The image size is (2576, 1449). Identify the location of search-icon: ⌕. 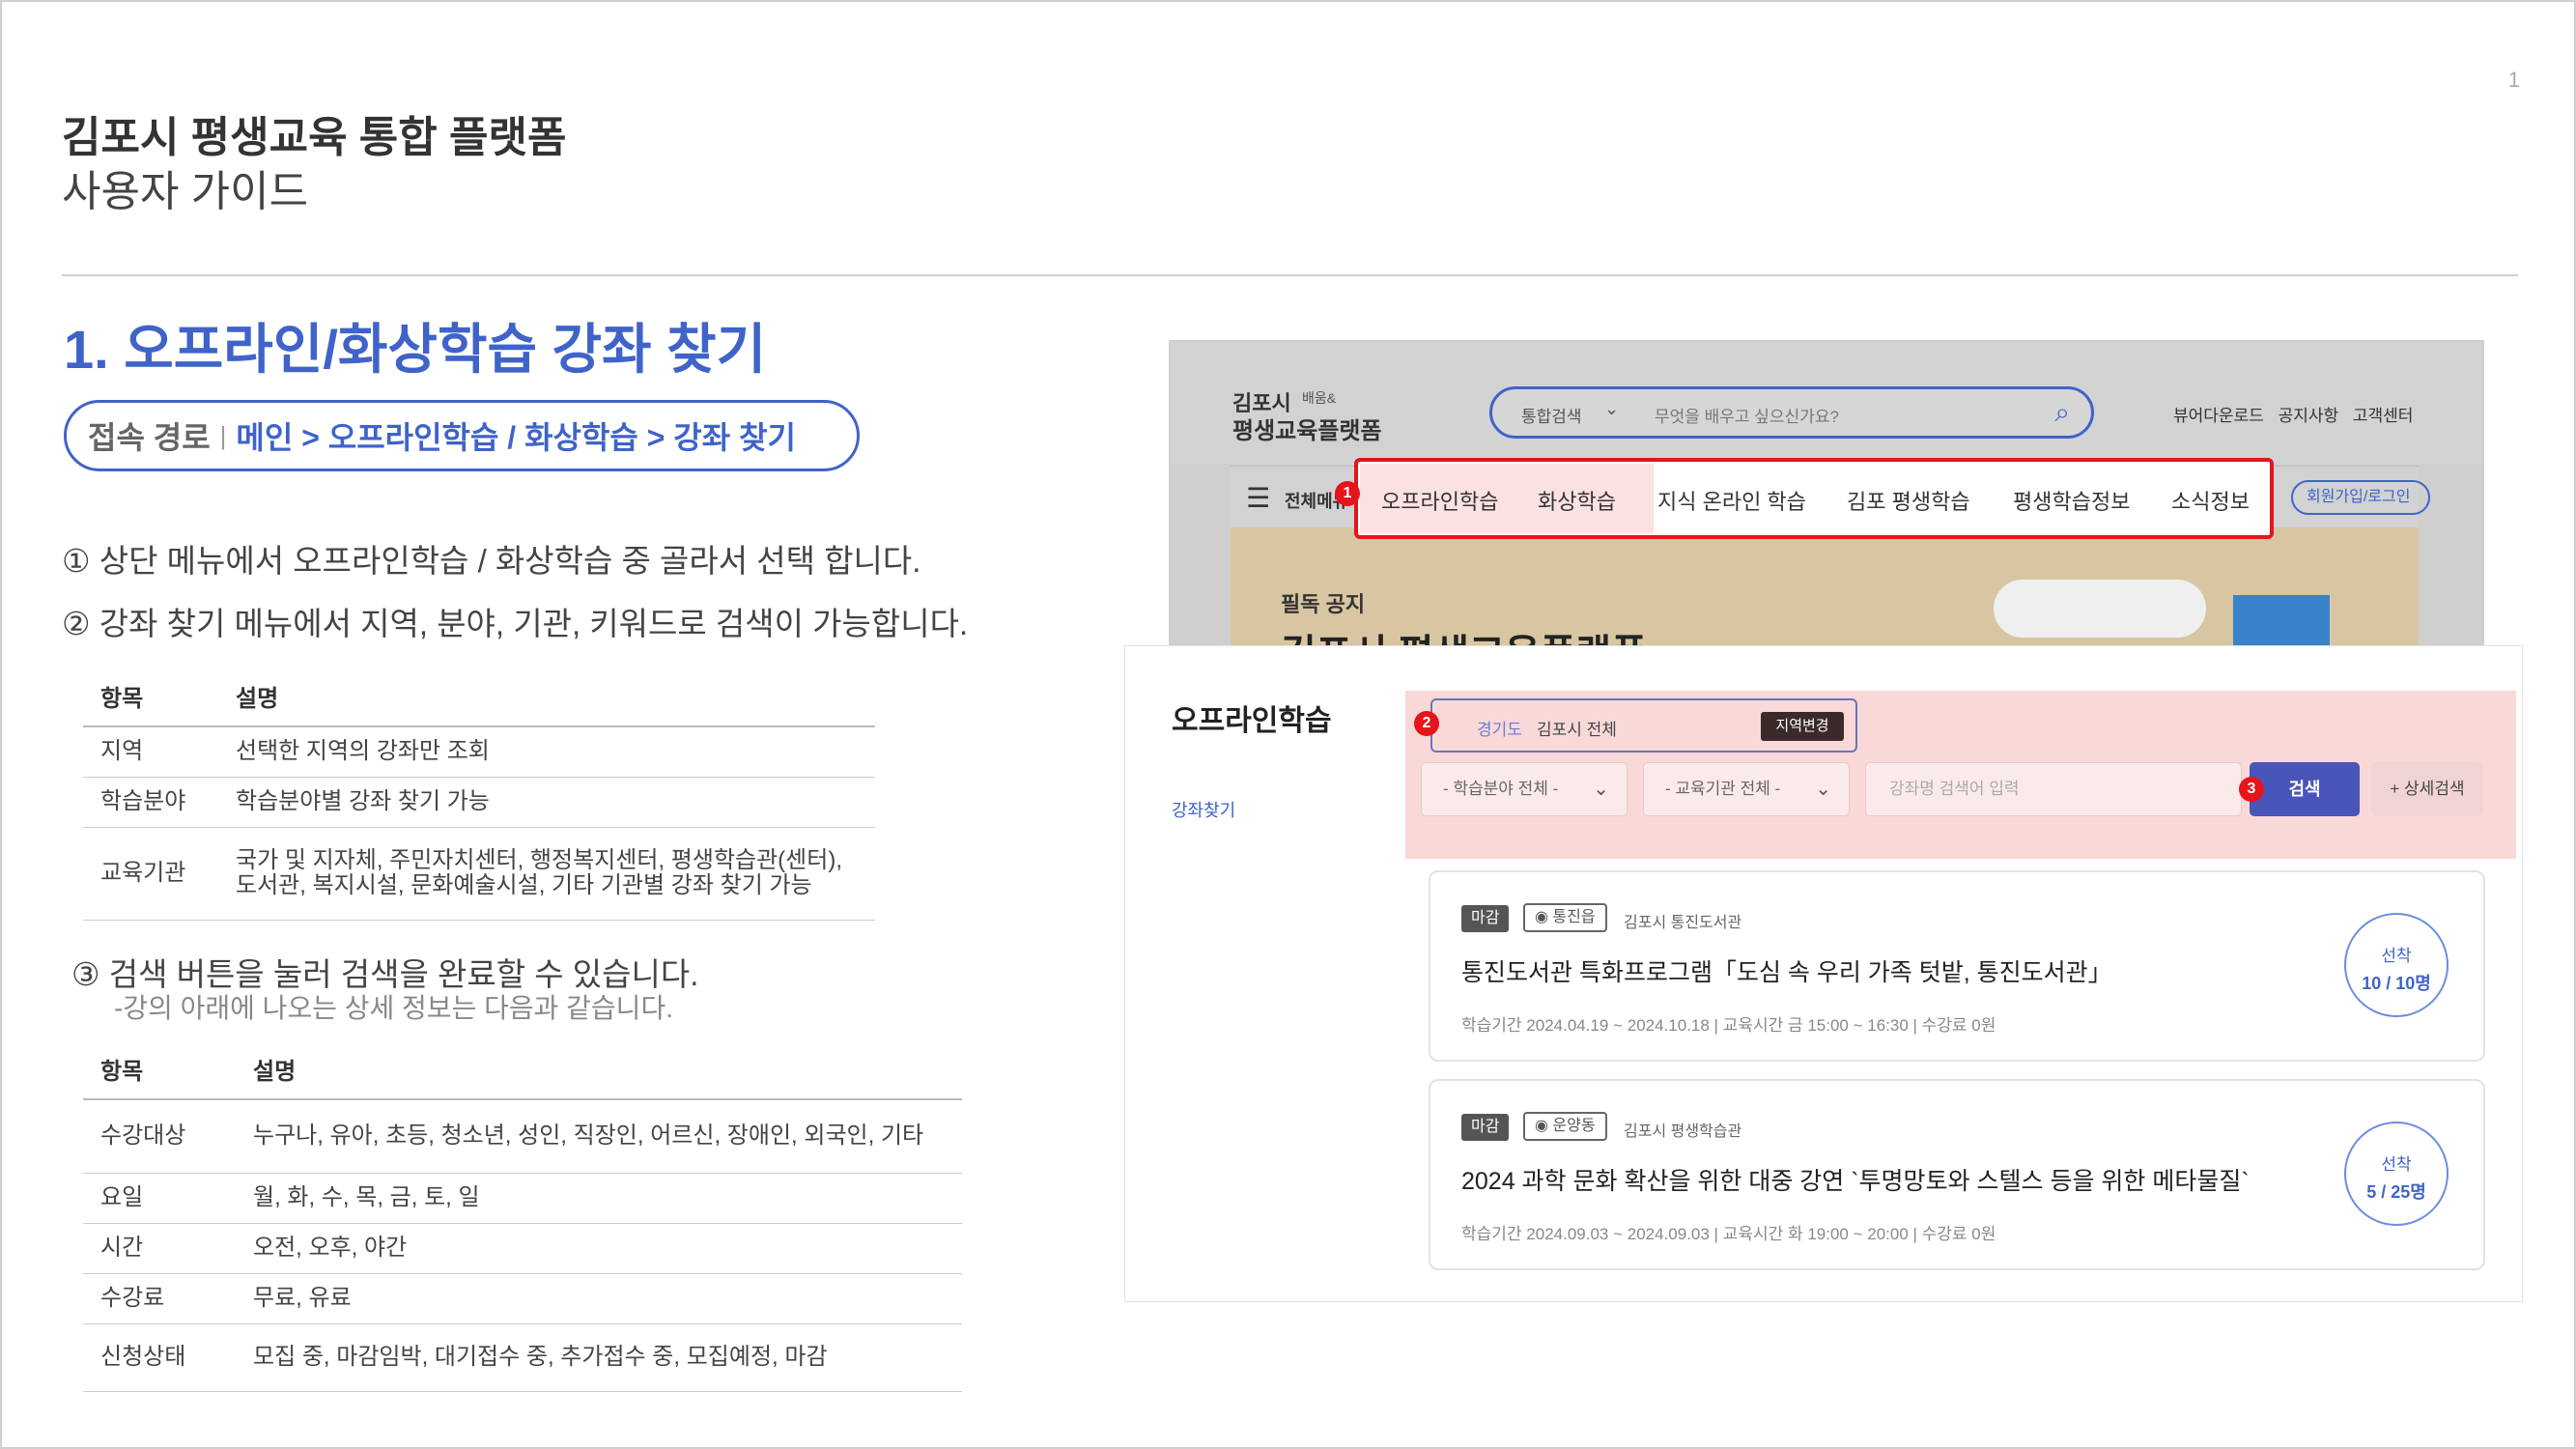
(2062, 413).